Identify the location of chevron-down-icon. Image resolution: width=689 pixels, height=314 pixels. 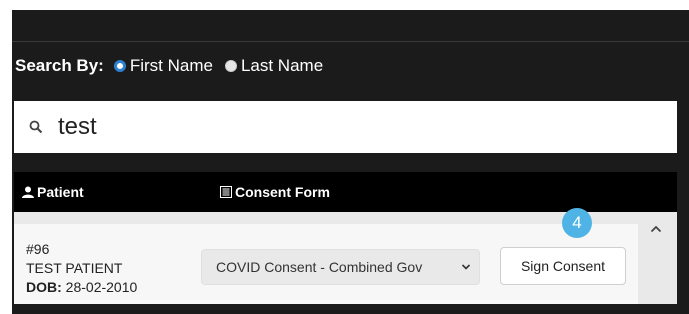
(466, 267).